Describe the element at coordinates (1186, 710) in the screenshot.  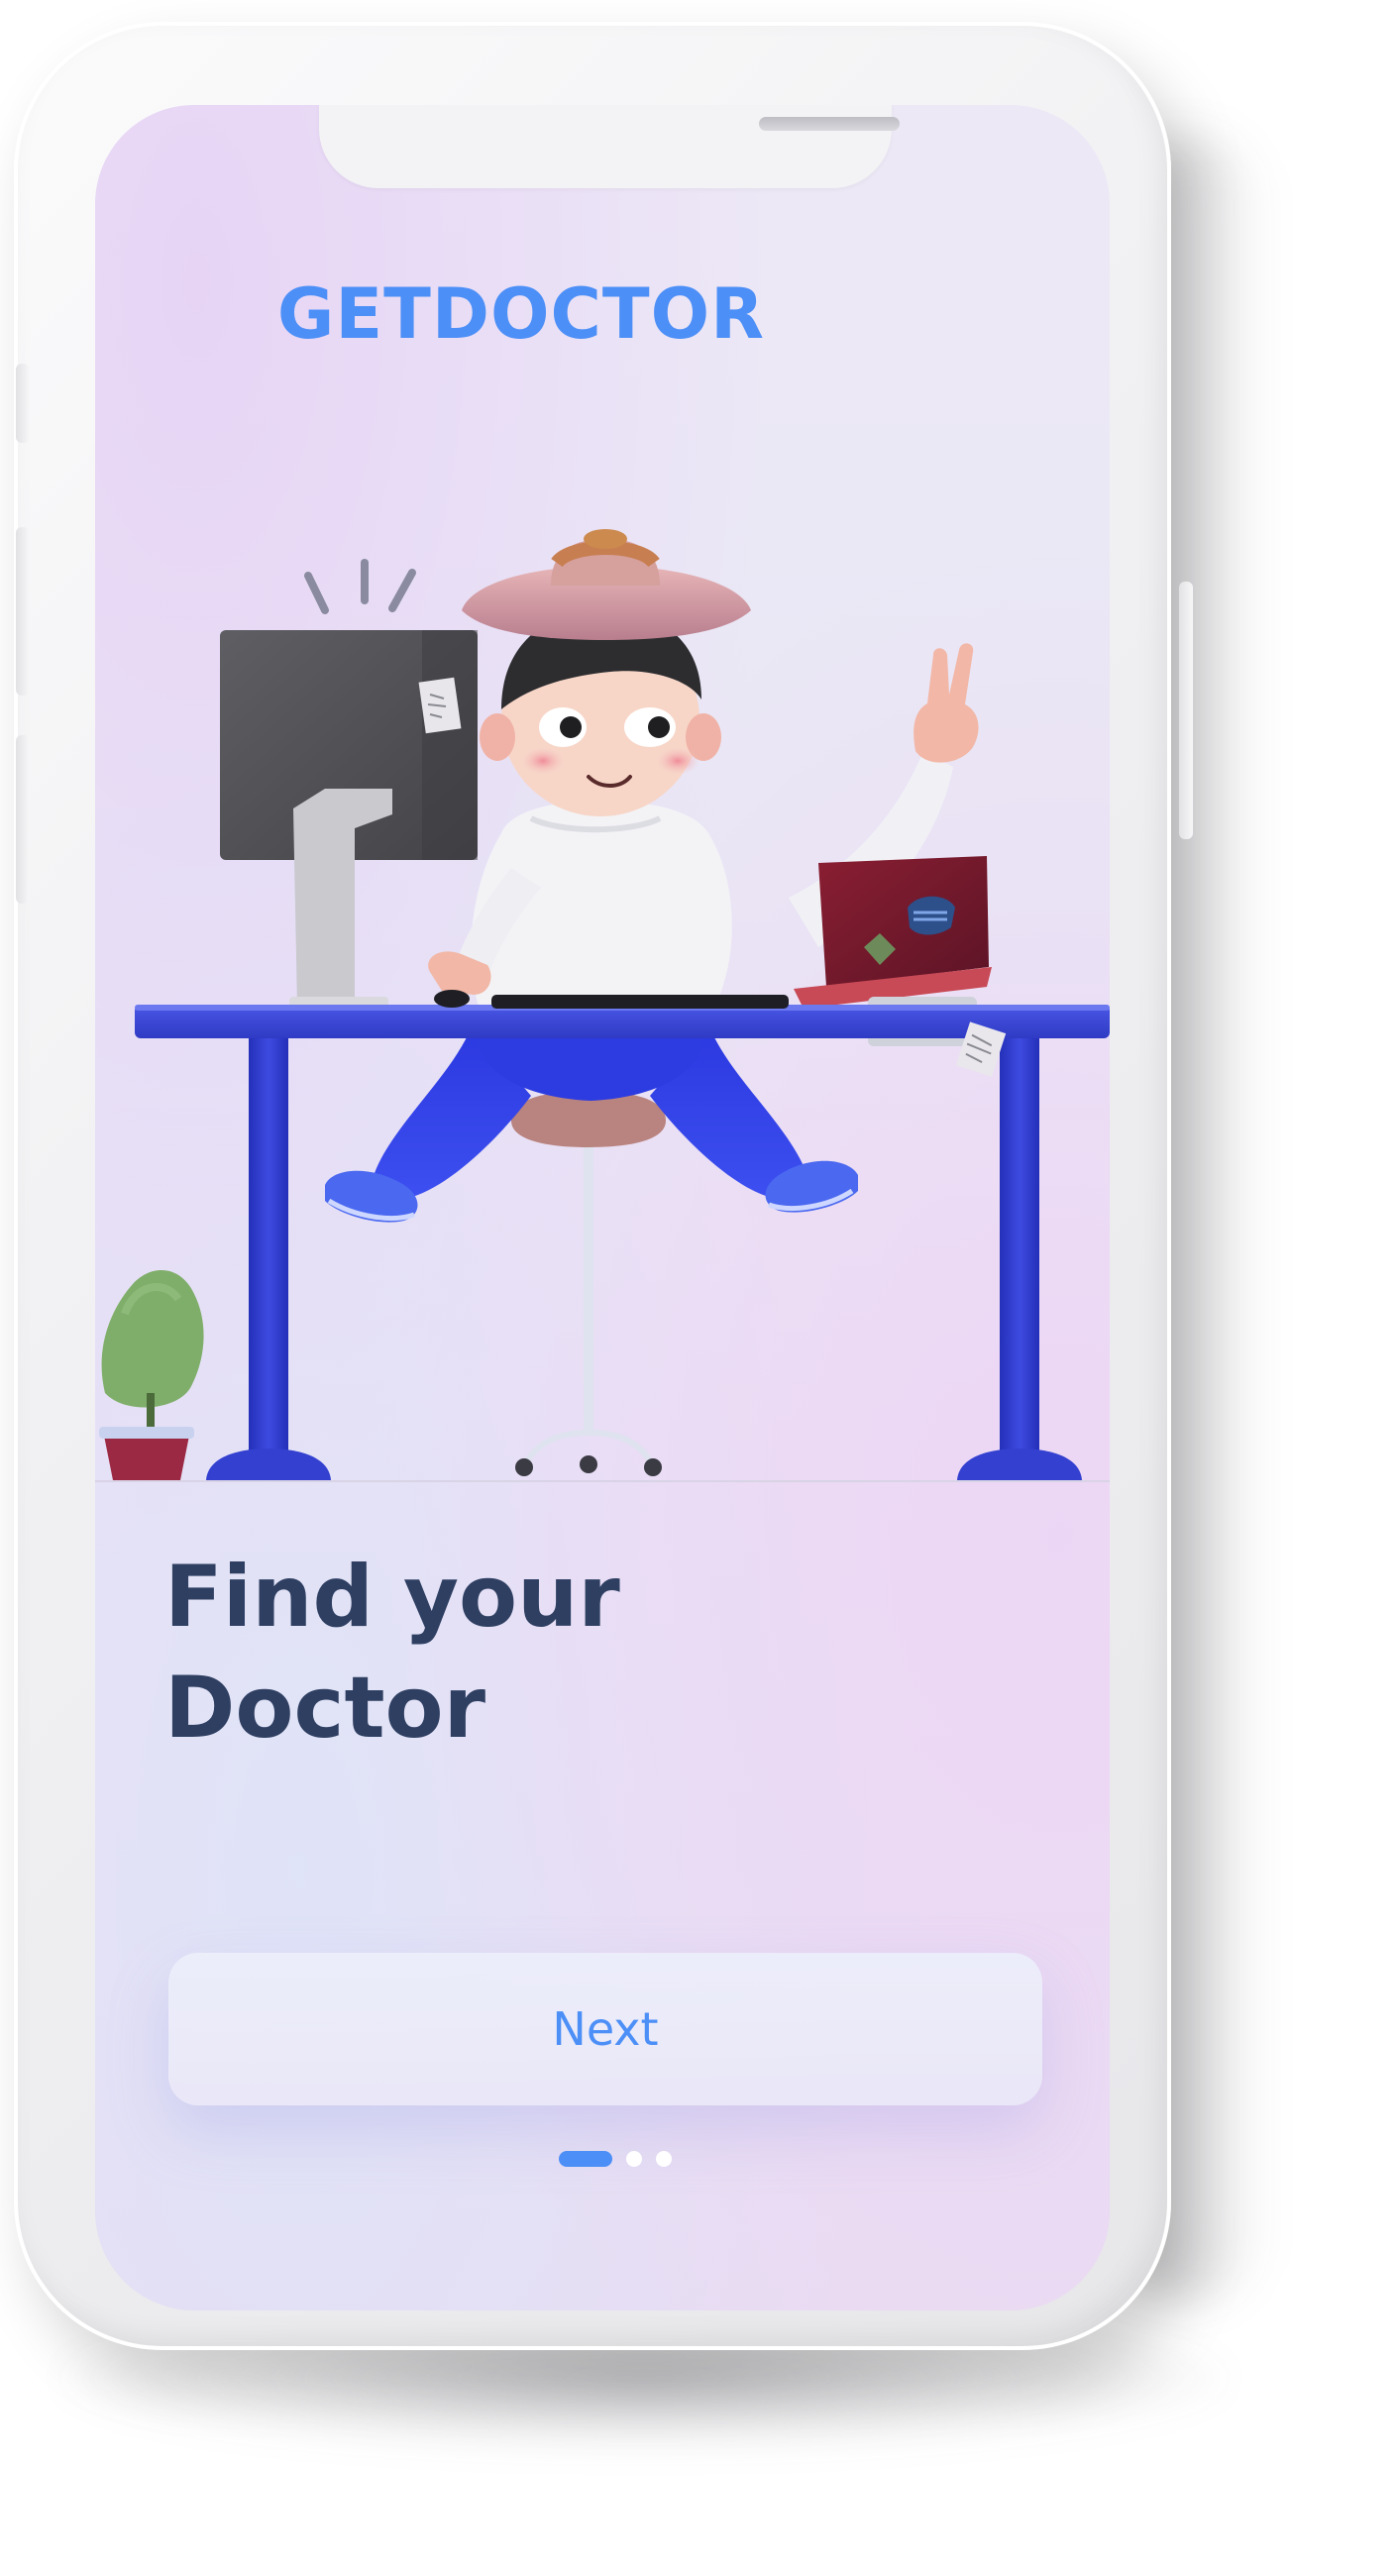
I see `power-button` at that location.